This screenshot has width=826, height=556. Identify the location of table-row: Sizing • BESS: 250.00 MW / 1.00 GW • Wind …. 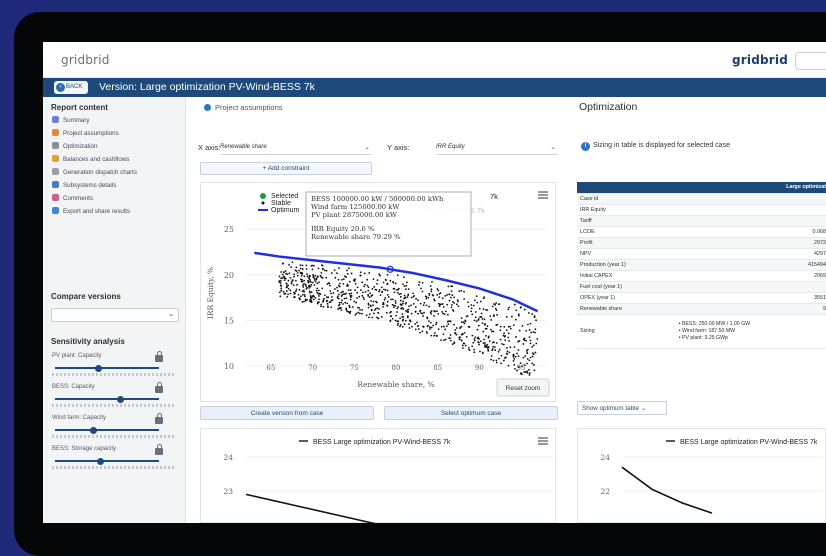
(701, 331).